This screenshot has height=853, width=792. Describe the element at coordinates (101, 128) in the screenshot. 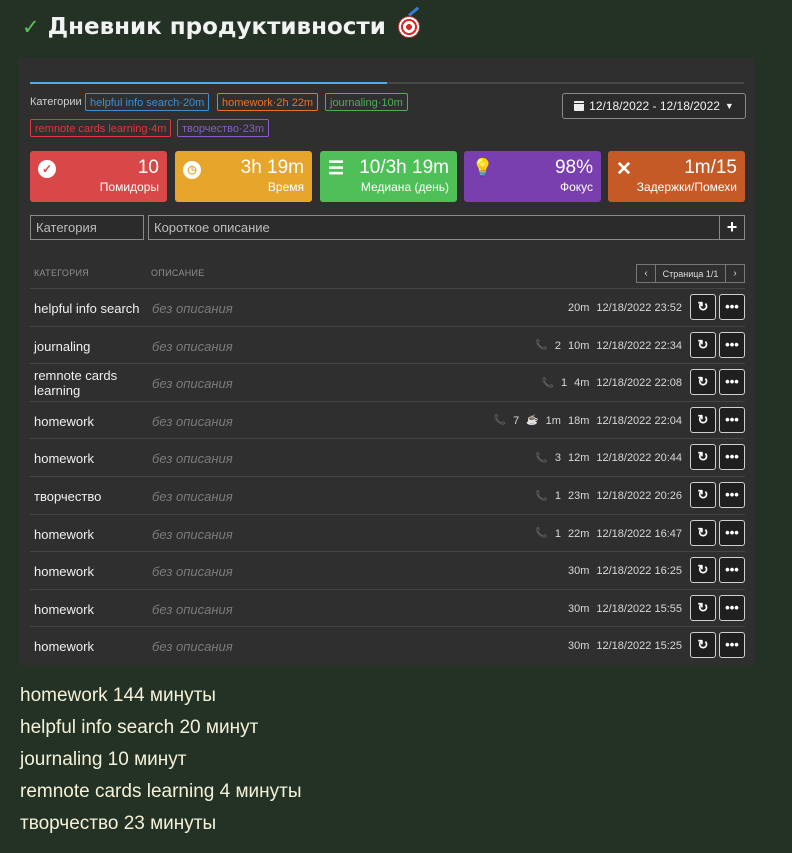

I see `category-tag-remnote: remnote cards learning·4m` at that location.